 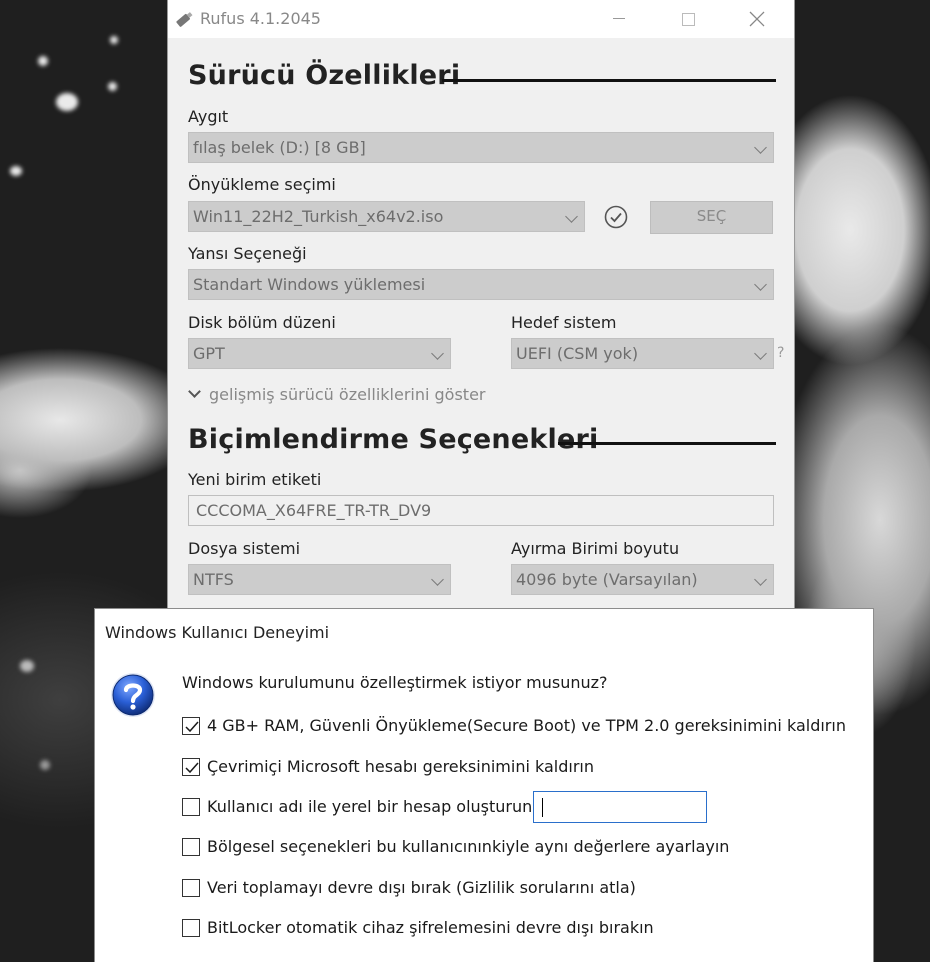 What do you see at coordinates (481, 19) in the screenshot?
I see `rufus-titlebar: Rufus 4.1.2045` at bounding box center [481, 19].